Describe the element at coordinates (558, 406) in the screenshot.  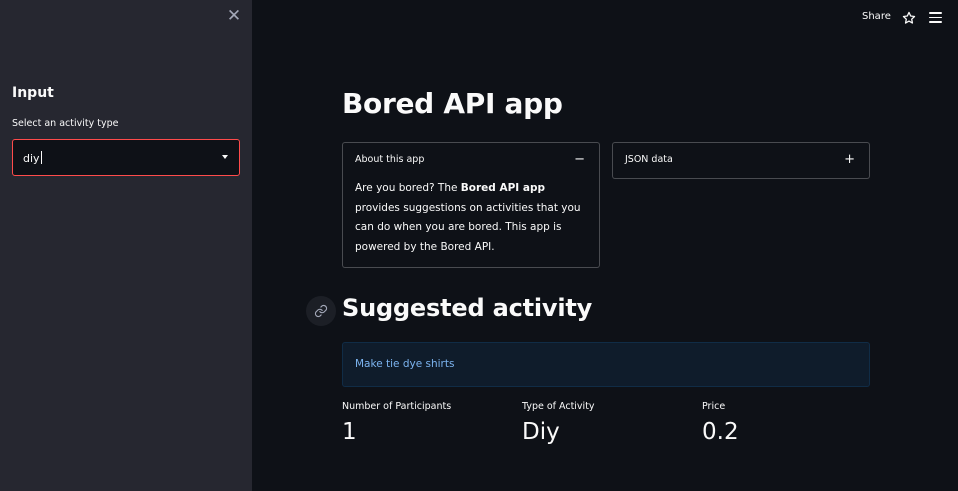
I see `metric-label: Type of Activity` at that location.